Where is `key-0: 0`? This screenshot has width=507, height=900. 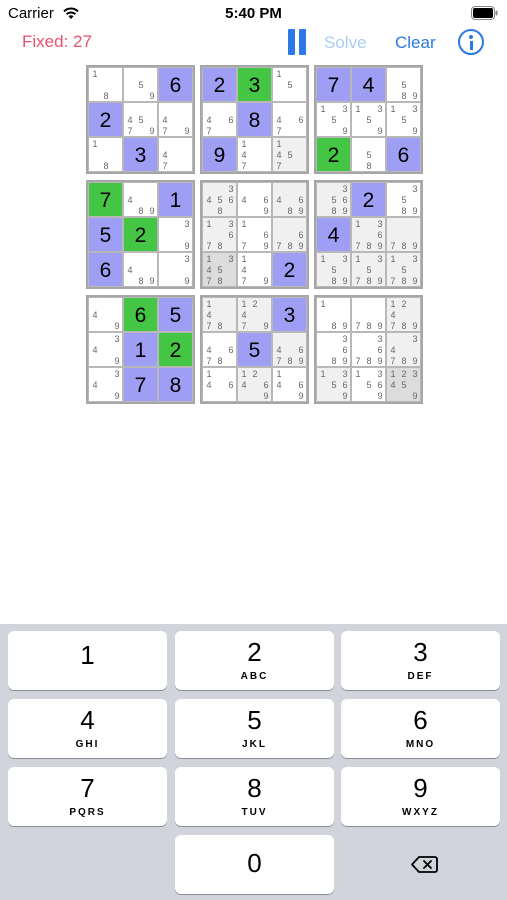
key-0: 0 is located at coordinates (254, 864).